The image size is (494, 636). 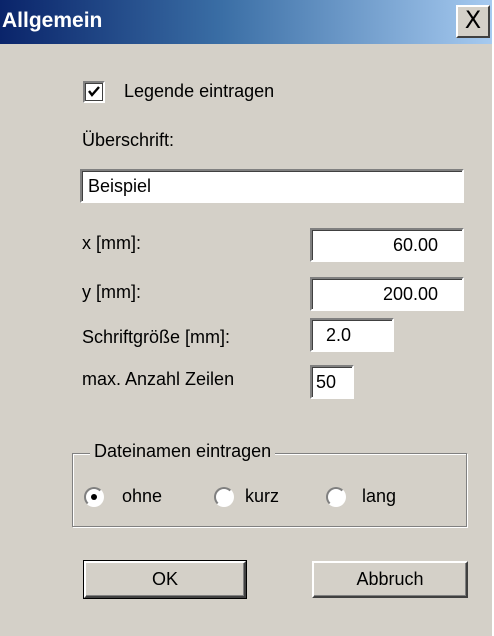 I want to click on radio-kurz-label: kurz, so click(x=262, y=496).